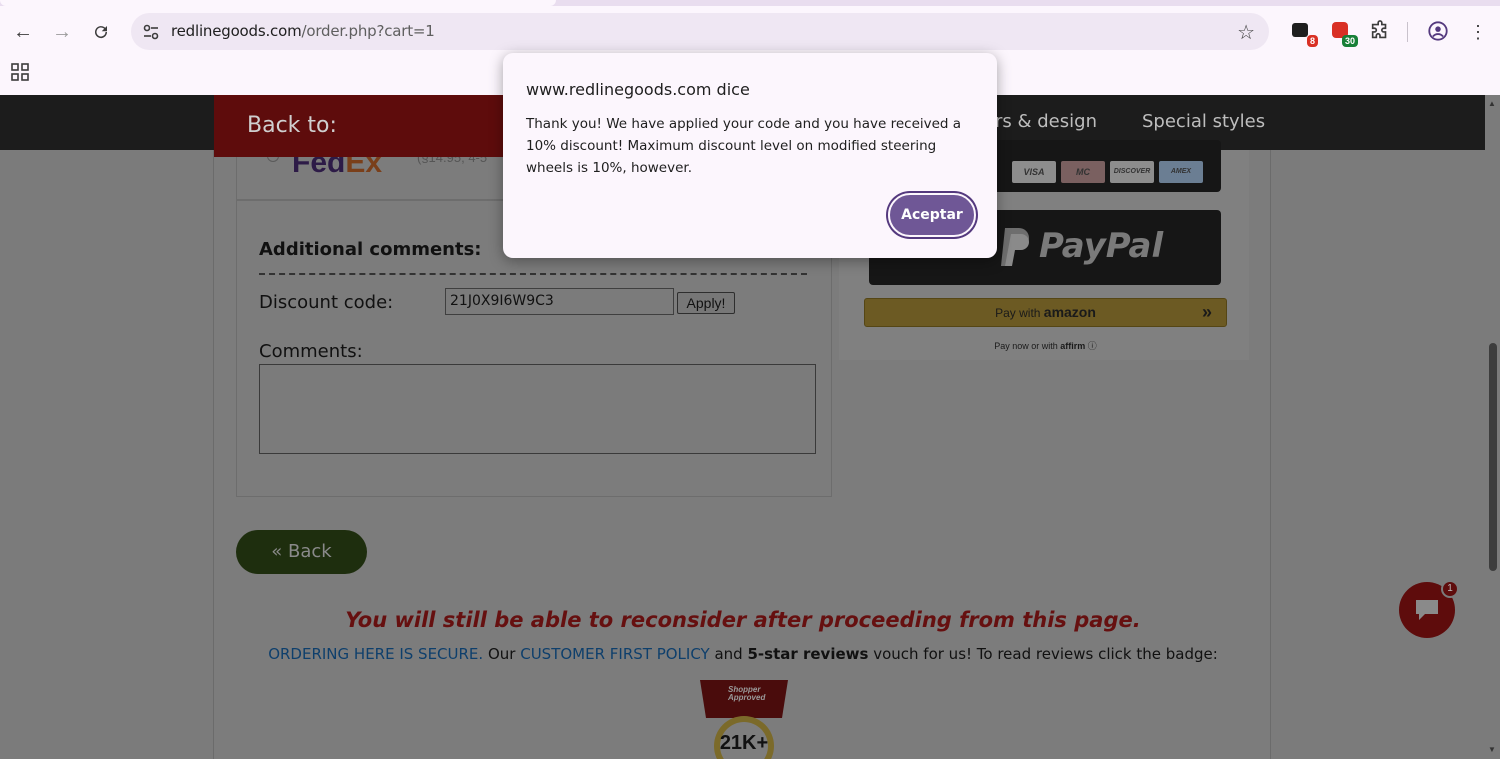 This screenshot has width=1500, height=759. I want to click on url-text: redlinegoods.com/order.php?cart=1, so click(303, 31).